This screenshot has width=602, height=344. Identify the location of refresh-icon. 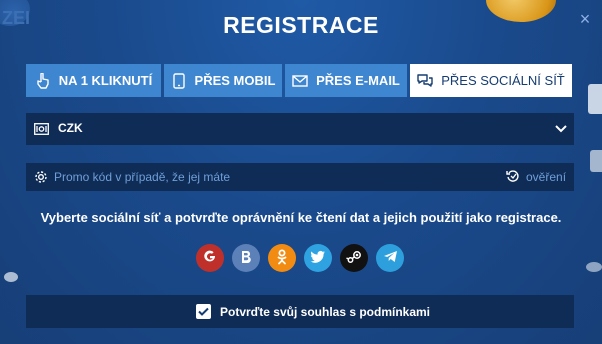
(513, 176).